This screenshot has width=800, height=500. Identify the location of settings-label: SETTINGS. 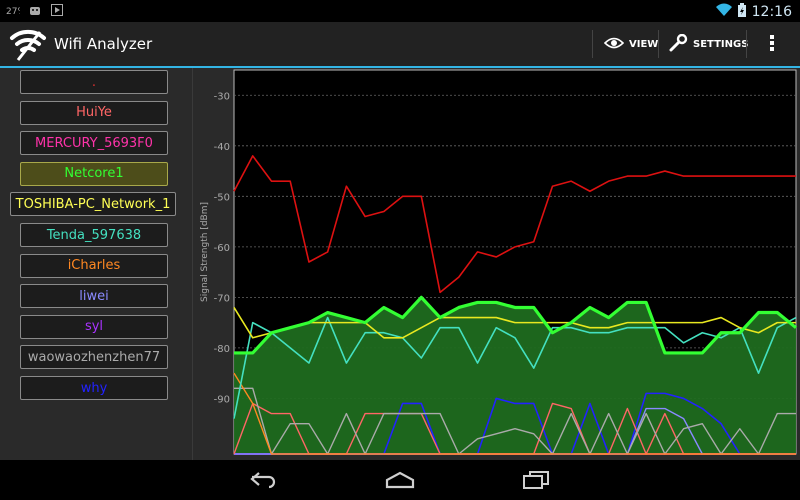
(721, 44).